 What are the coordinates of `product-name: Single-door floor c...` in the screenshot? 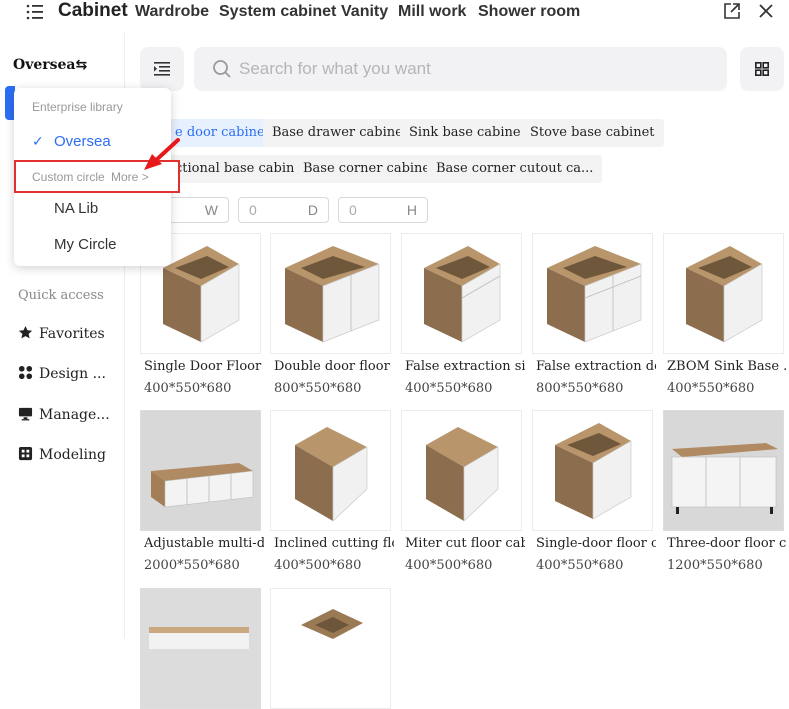 It's located at (596, 543).